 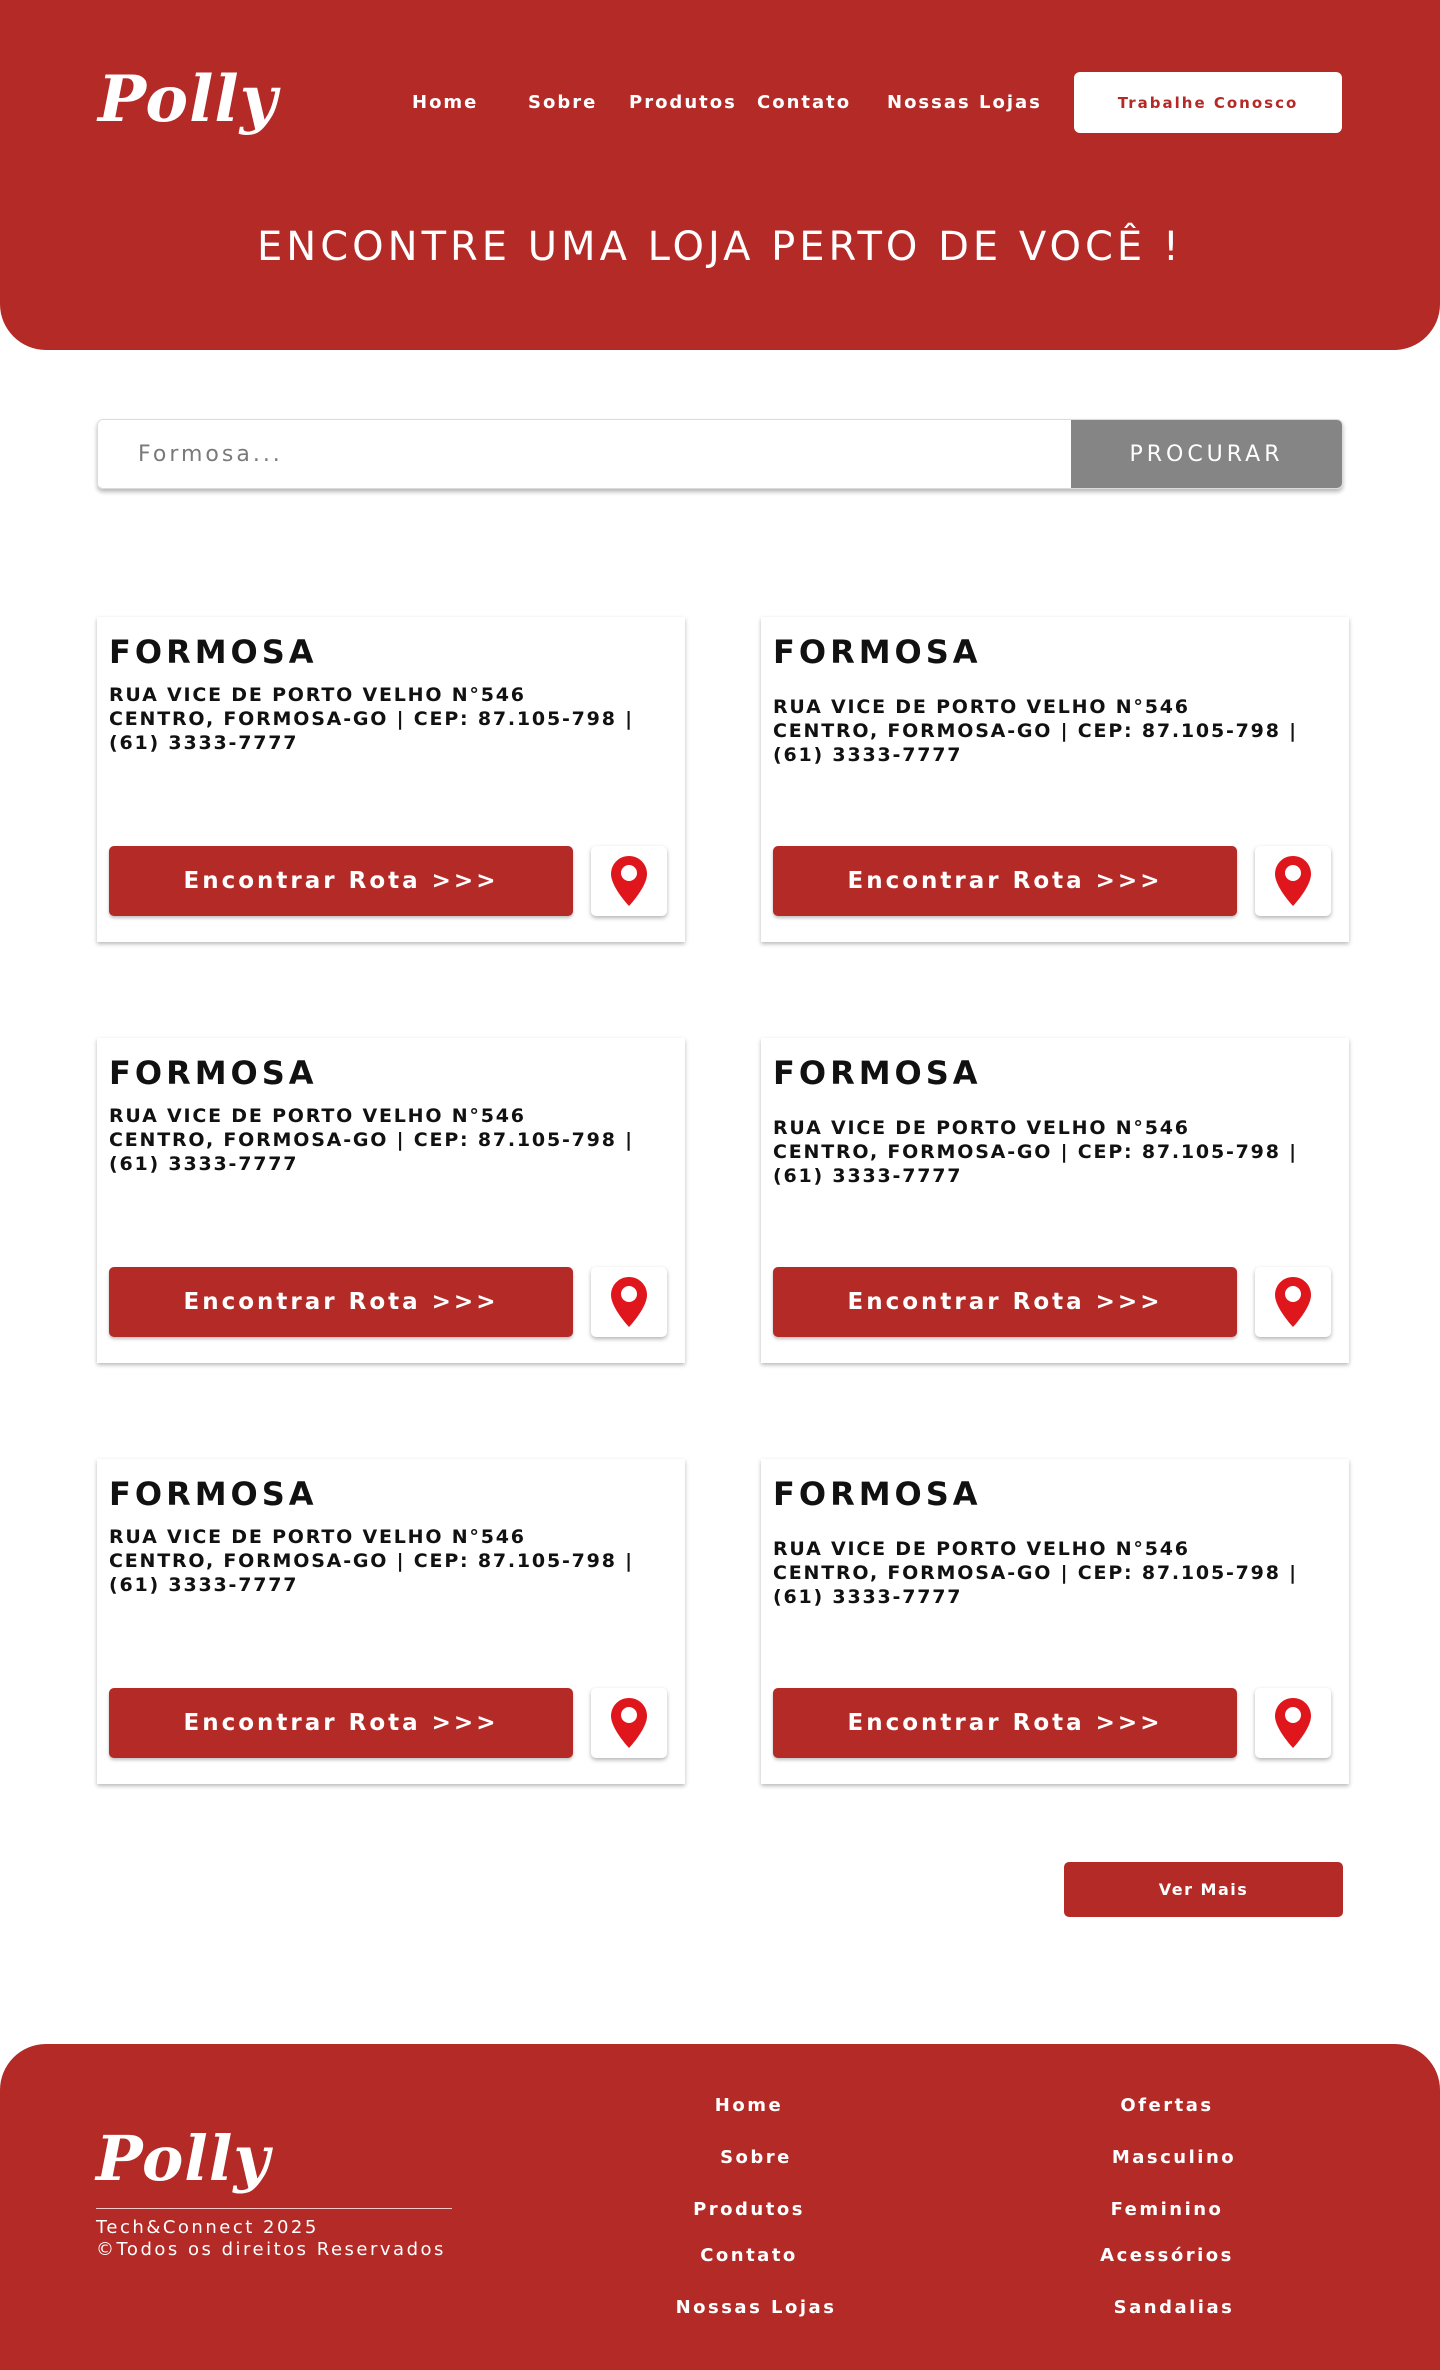 I want to click on footer-link-home: Home, so click(x=749, y=2105).